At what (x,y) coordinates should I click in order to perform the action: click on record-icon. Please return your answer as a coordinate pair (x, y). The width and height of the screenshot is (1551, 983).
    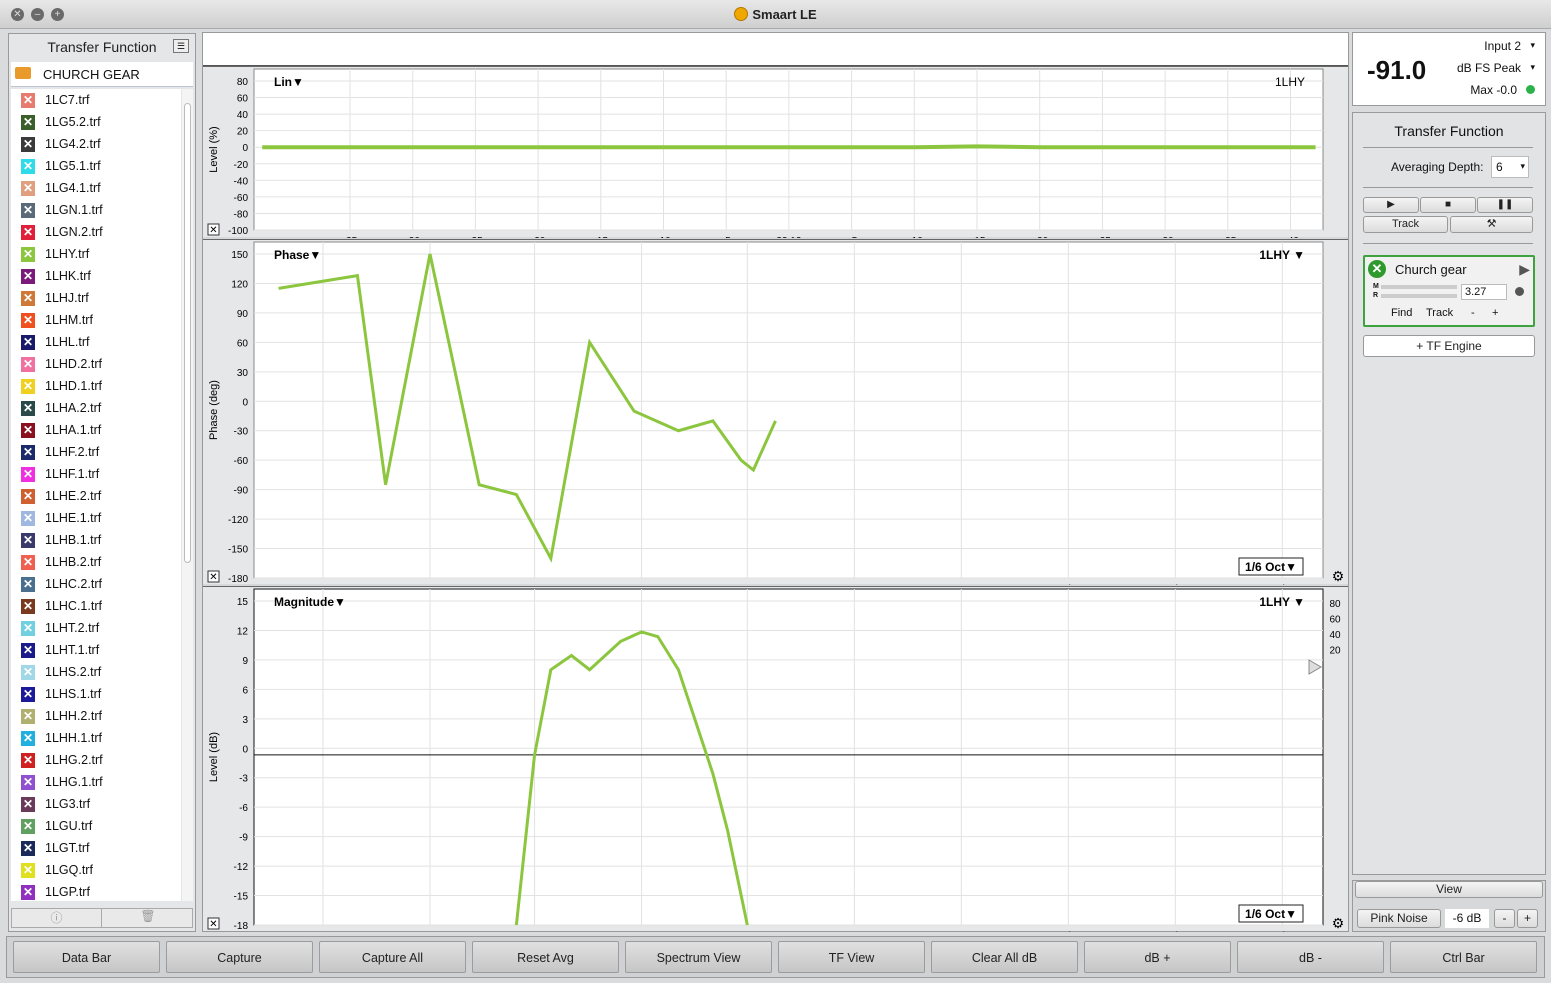
    Looking at the image, I should click on (1519, 291).